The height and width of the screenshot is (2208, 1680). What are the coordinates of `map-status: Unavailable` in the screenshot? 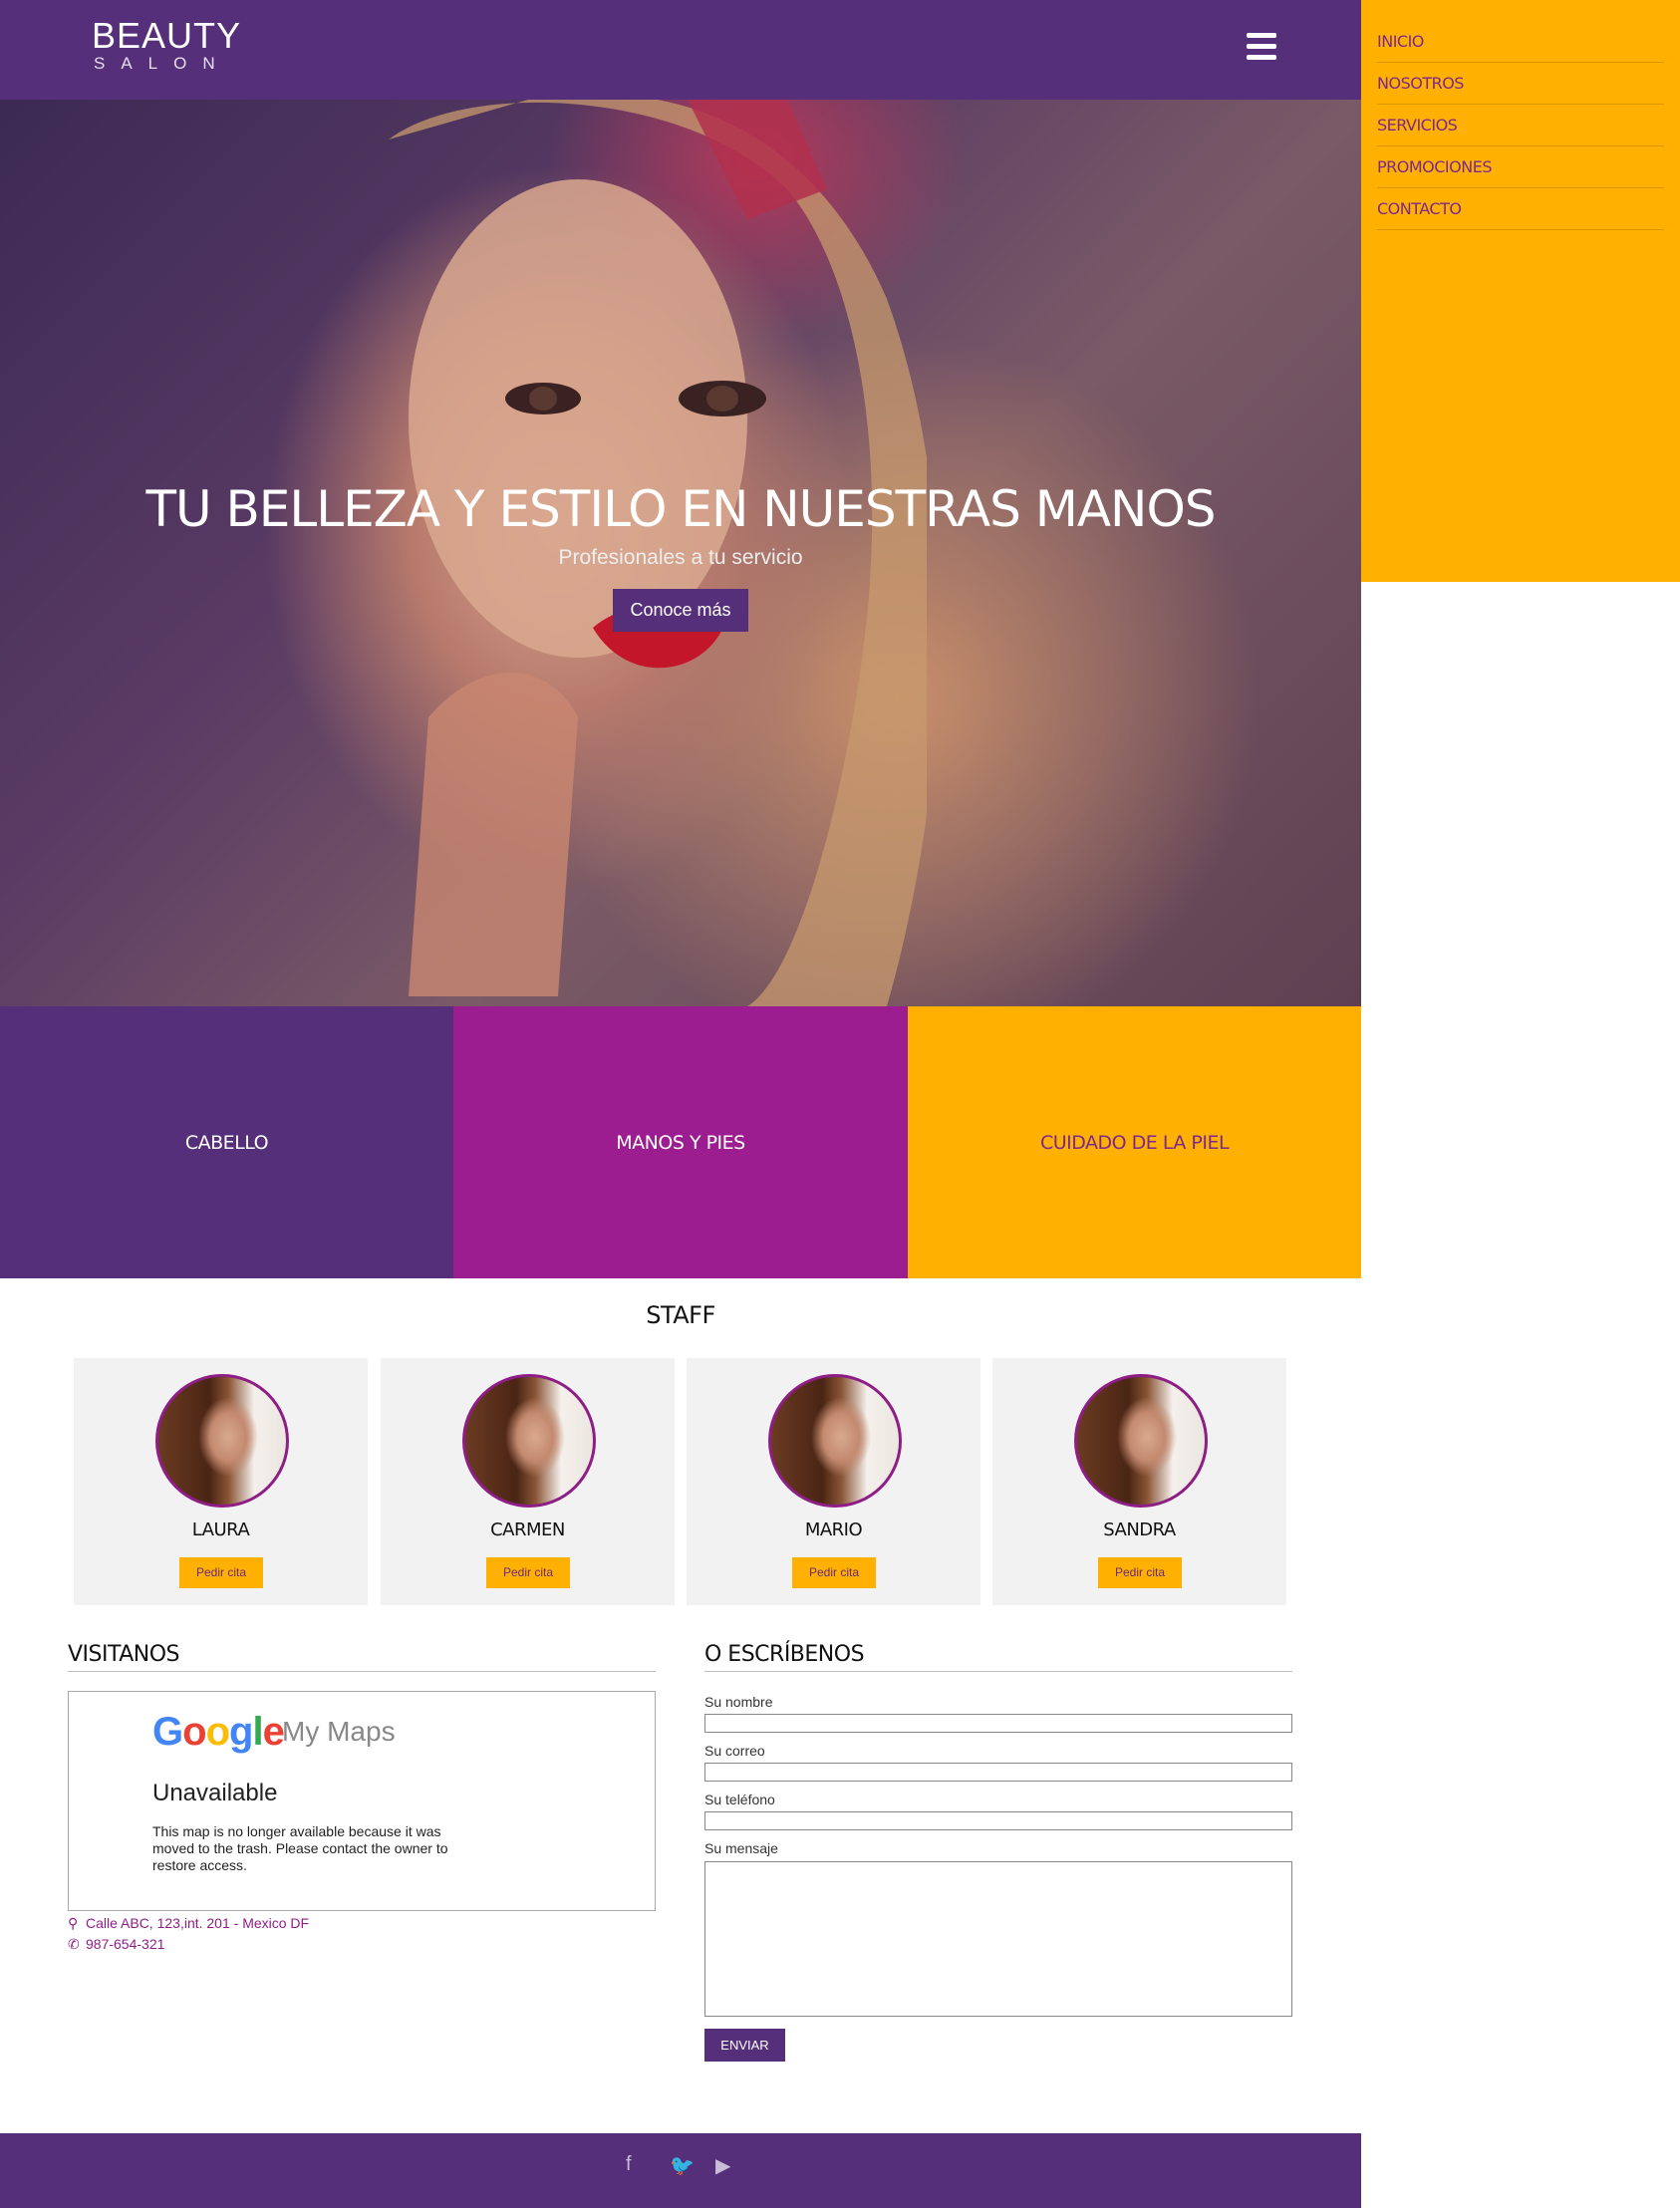 It's located at (215, 1793).